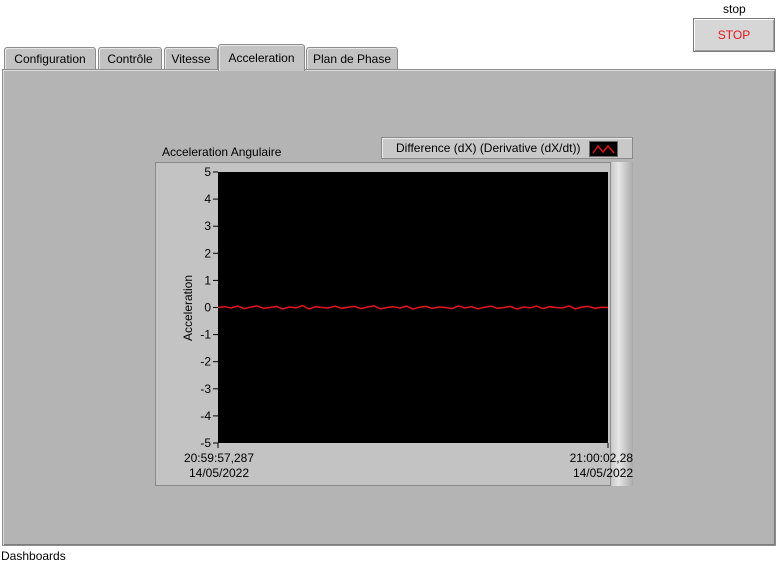  I want to click on y-tick-label: -4, so click(205, 416).